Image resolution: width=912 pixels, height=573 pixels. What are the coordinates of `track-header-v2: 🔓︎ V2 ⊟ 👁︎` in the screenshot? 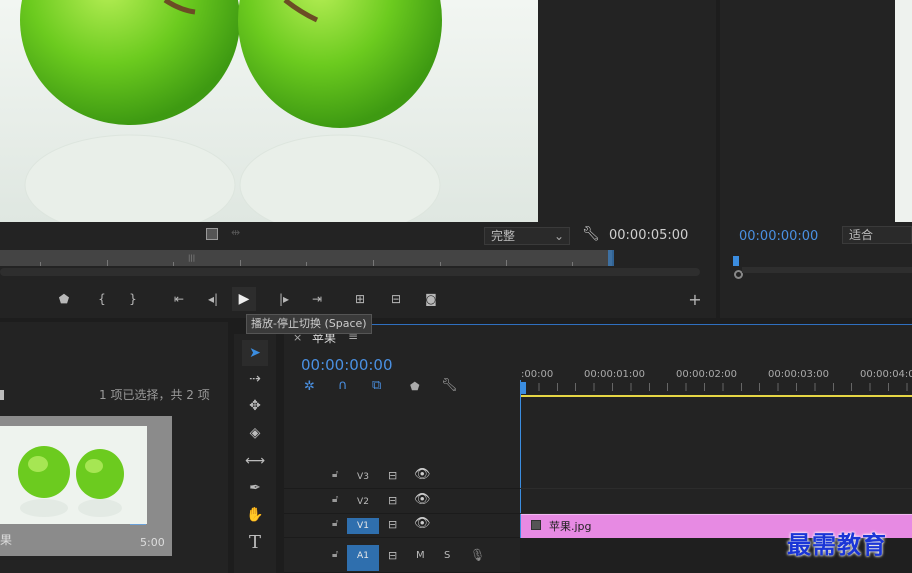 It's located at (402, 502).